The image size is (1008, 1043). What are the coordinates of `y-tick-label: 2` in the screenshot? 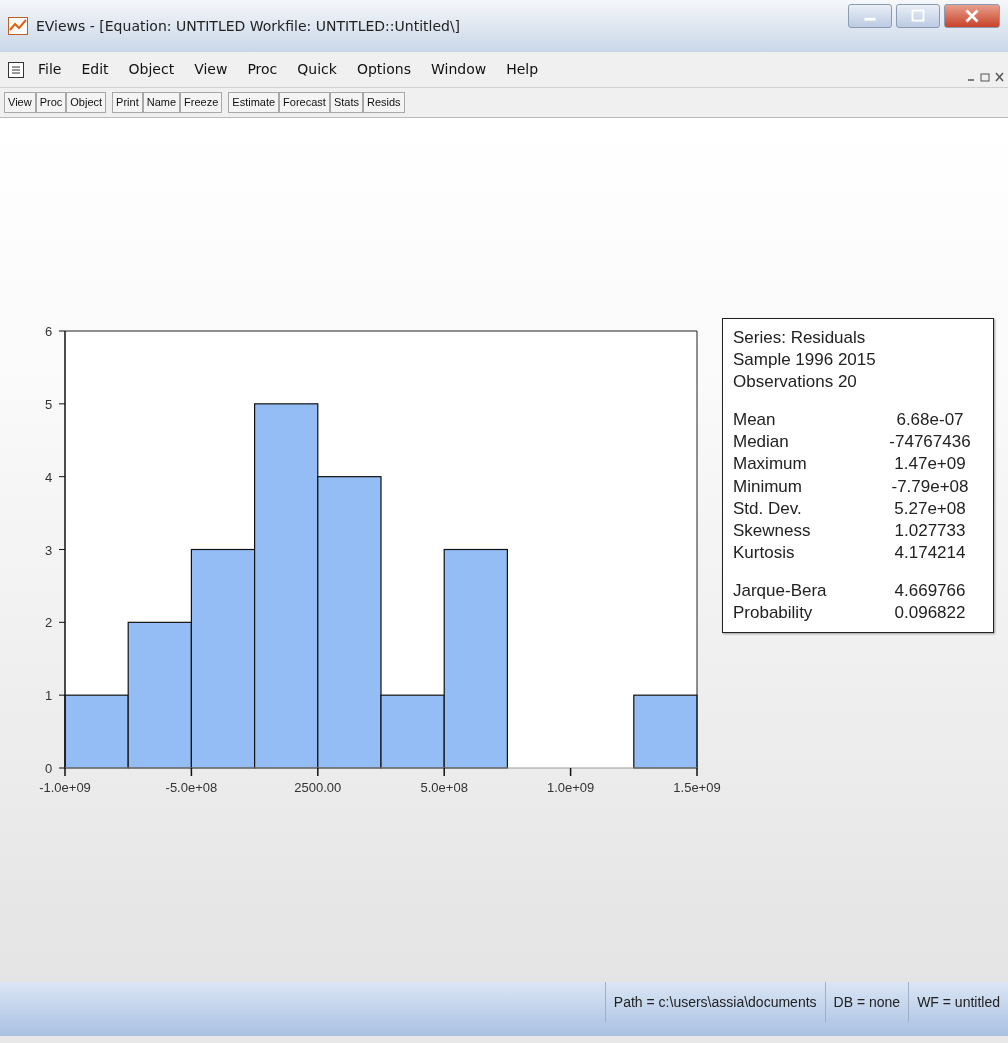 It's located at (49, 623).